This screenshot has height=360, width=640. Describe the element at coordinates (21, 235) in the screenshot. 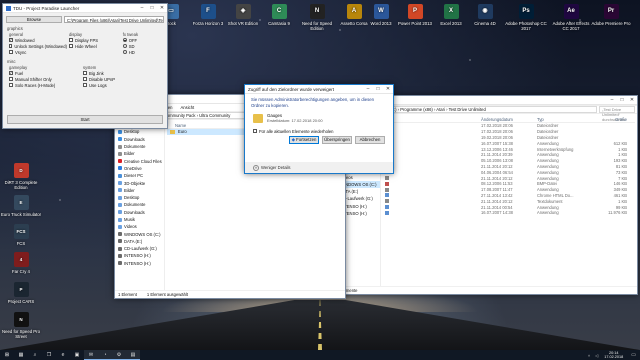

I see `desktop-shortcut: FCS FCS` at that location.